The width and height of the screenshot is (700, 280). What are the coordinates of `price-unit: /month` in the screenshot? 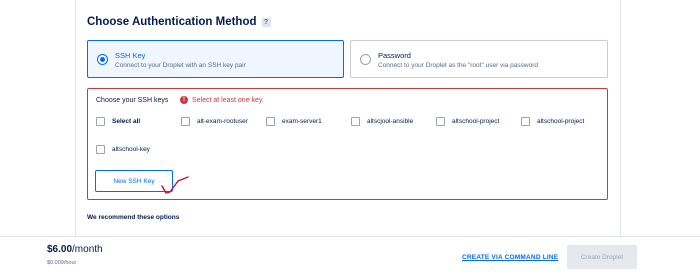 It's located at (87, 249).